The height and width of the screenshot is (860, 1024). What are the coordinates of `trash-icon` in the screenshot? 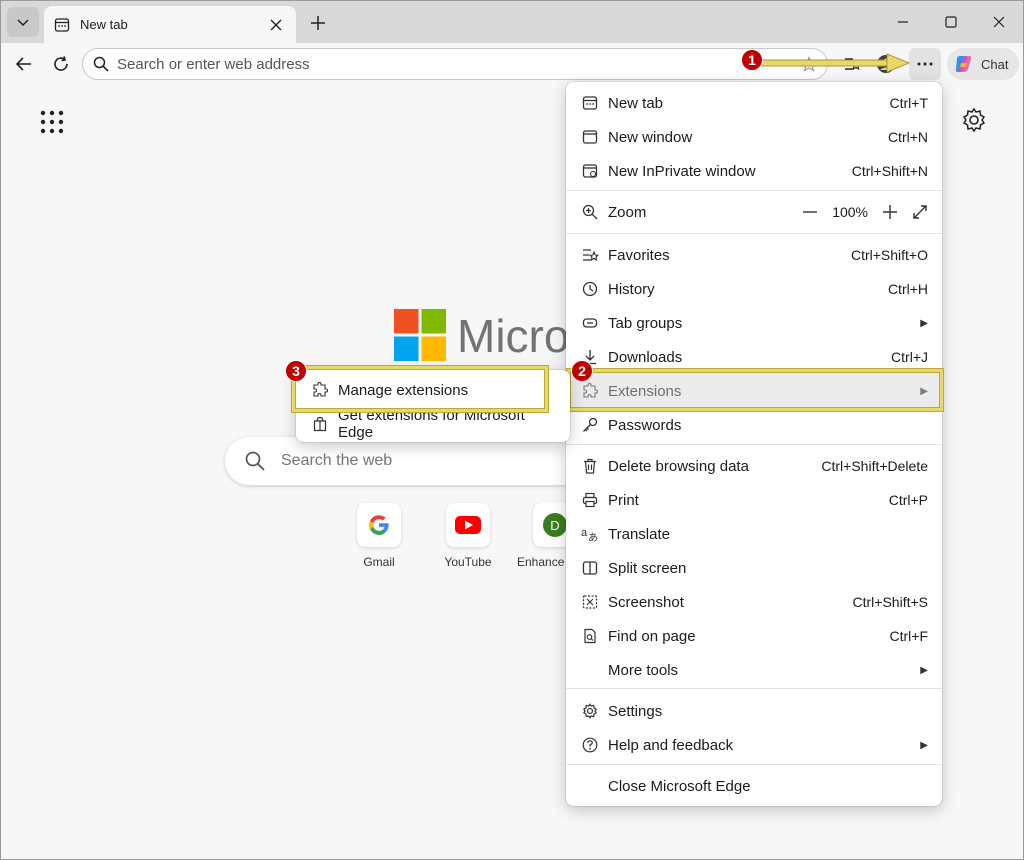 It's located at (590, 466).